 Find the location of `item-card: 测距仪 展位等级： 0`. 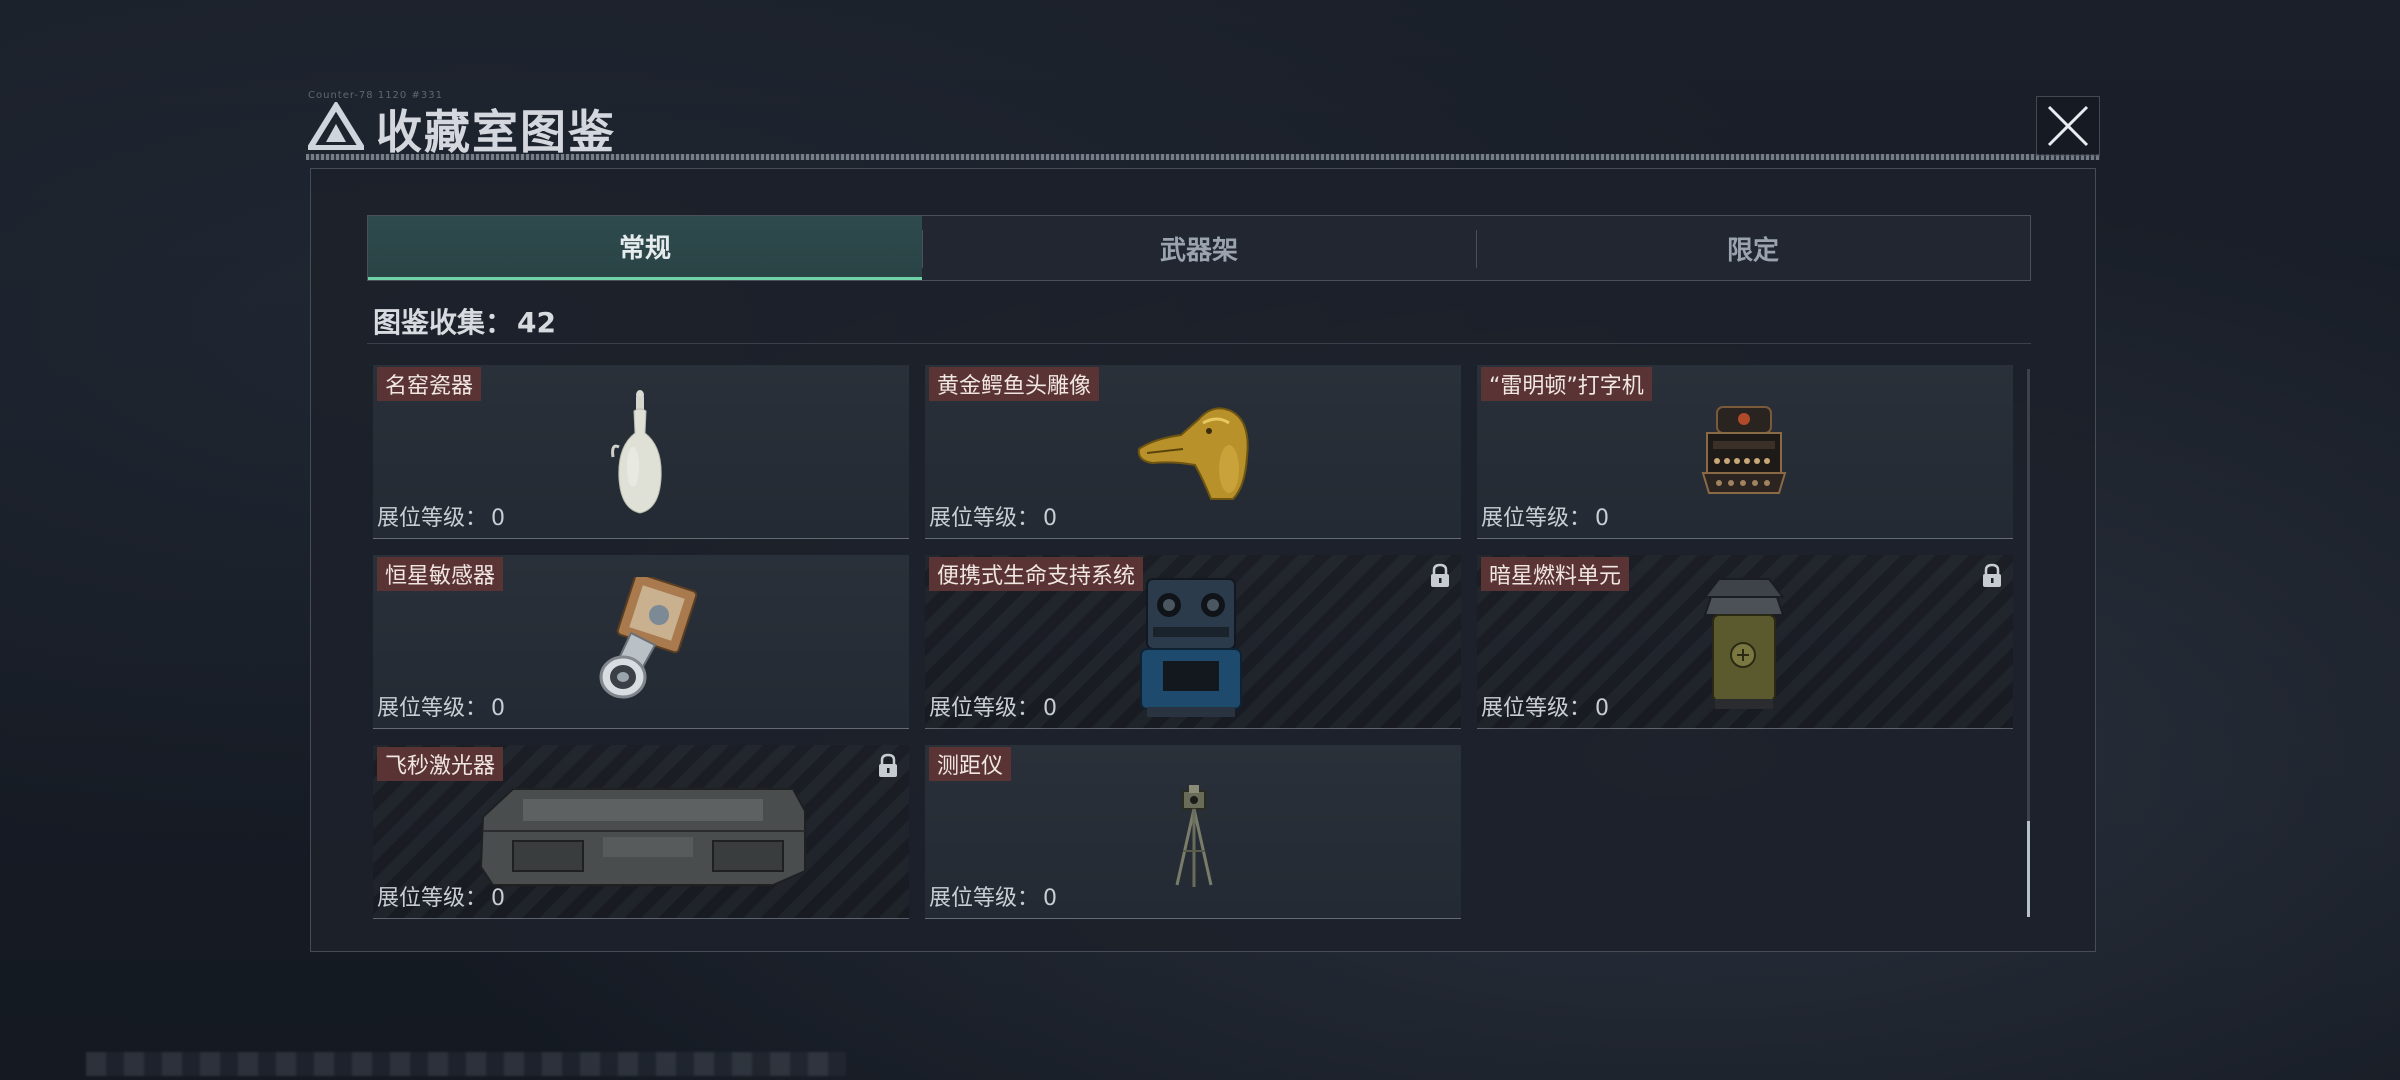

item-card: 测距仪 展位等级： 0 is located at coordinates (1193, 832).